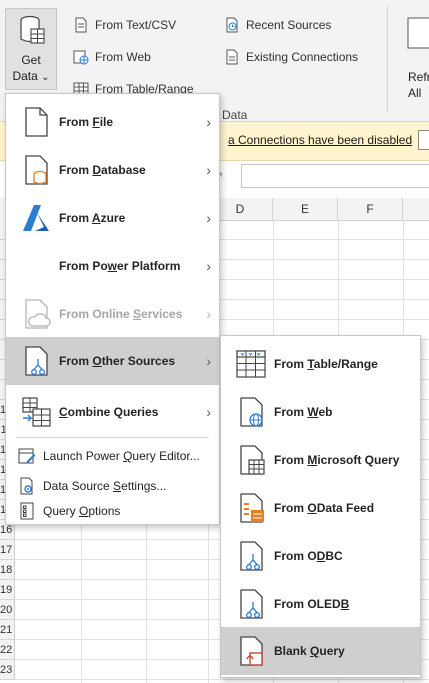 Image resolution: width=429 pixels, height=683 pixels. What do you see at coordinates (251, 651) in the screenshot?
I see `blank-query-icon` at bounding box center [251, 651].